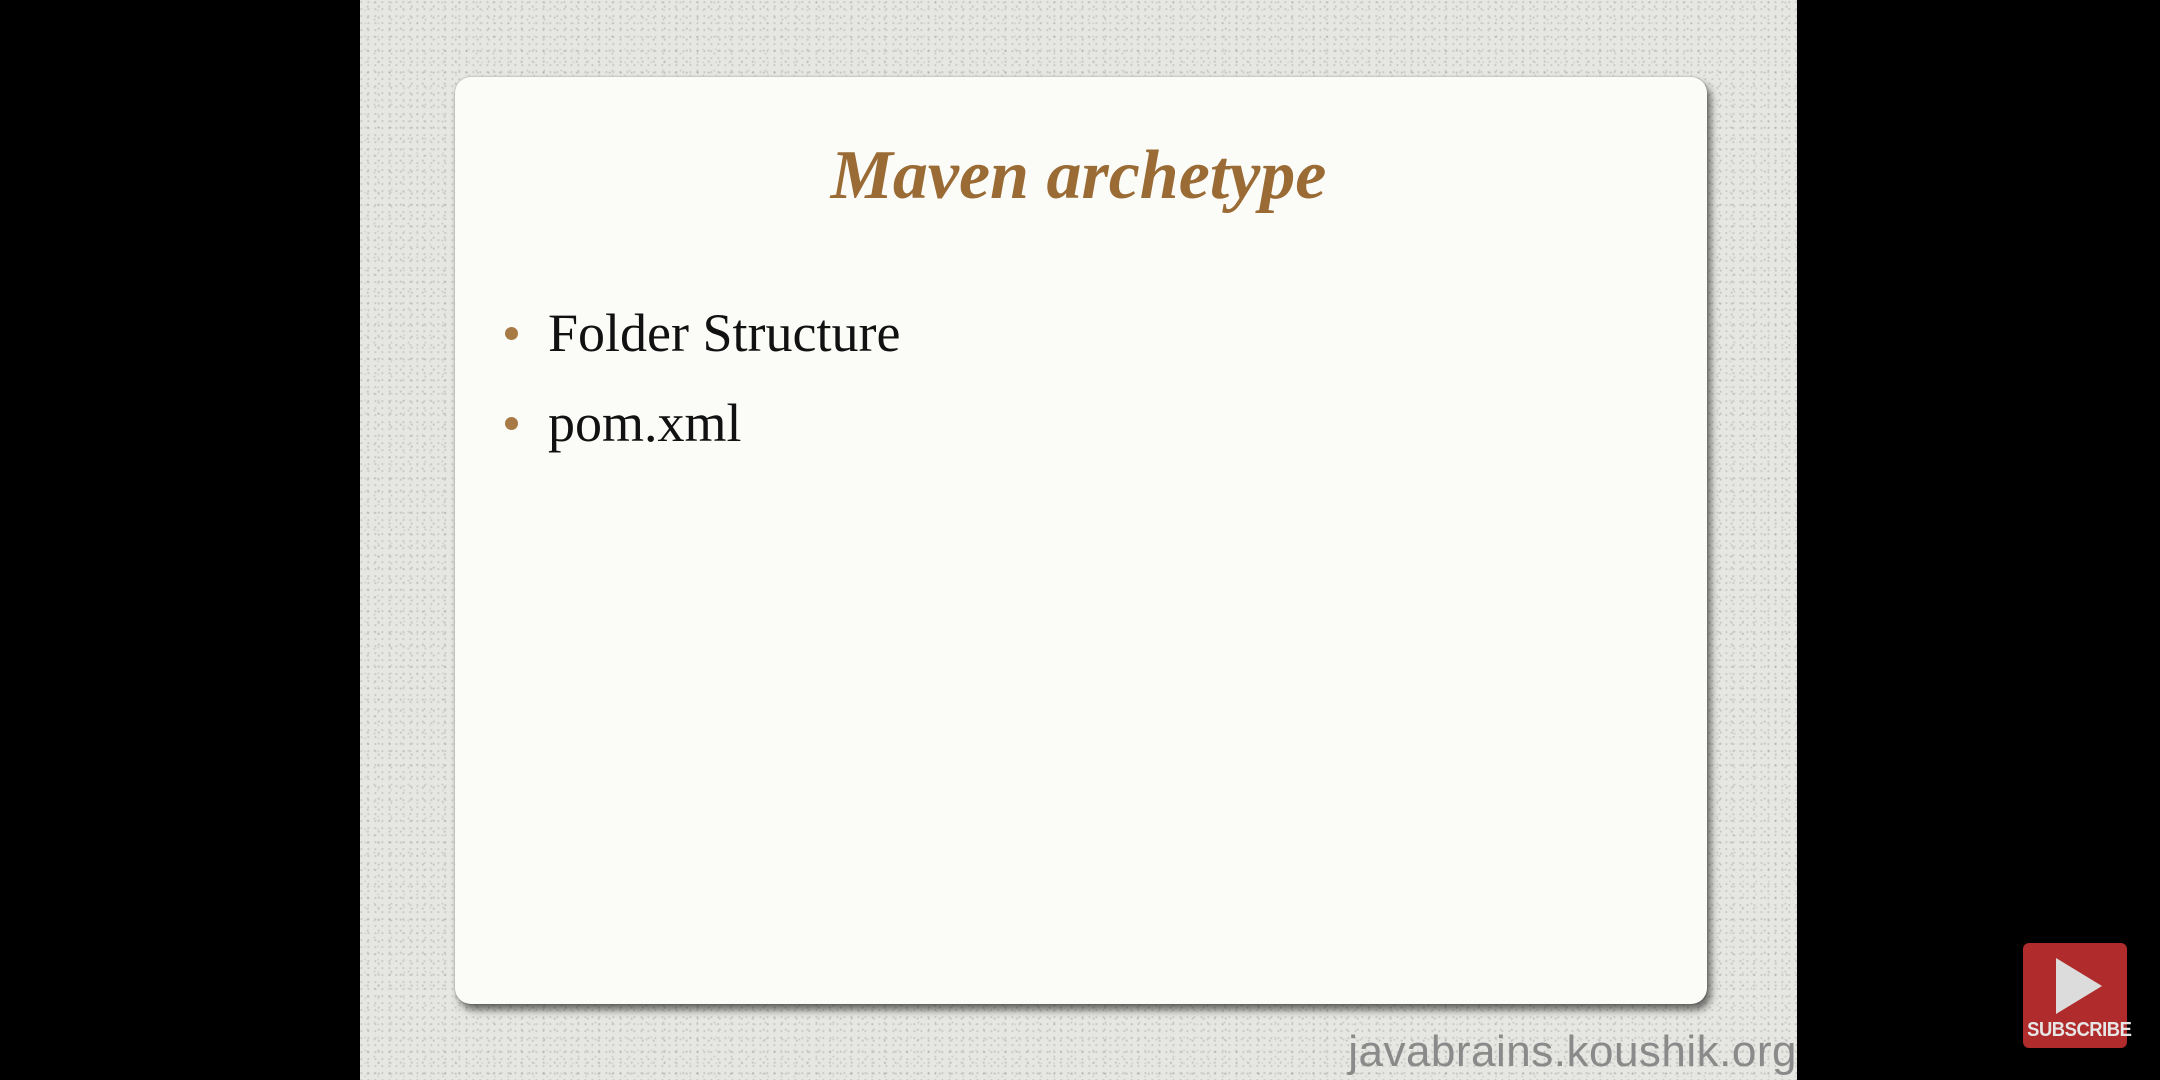 The image size is (2160, 1080). What do you see at coordinates (1572, 1051) in the screenshot?
I see `watermark: javabrains.koushik.org` at bounding box center [1572, 1051].